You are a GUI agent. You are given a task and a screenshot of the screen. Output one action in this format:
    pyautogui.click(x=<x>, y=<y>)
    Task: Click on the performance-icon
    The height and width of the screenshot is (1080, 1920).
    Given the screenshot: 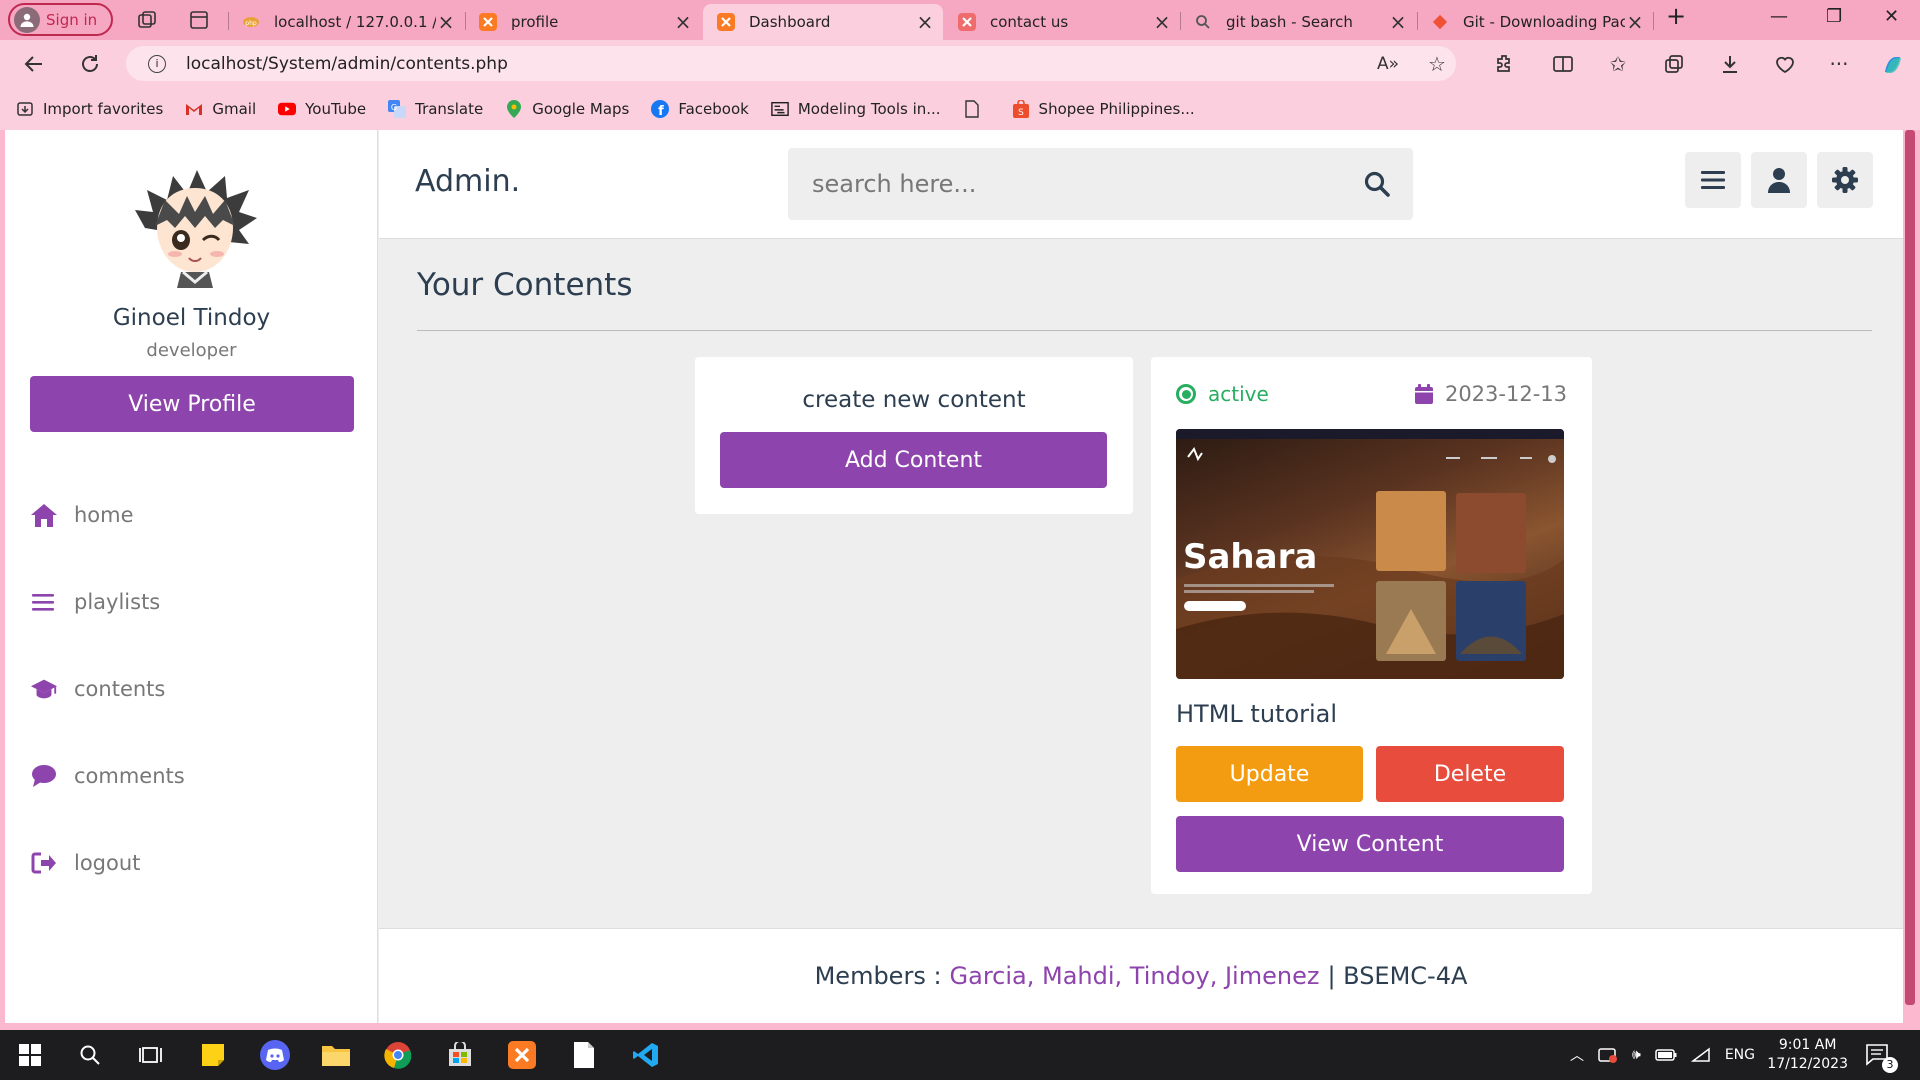 What is the action you would take?
    pyautogui.click(x=1785, y=64)
    